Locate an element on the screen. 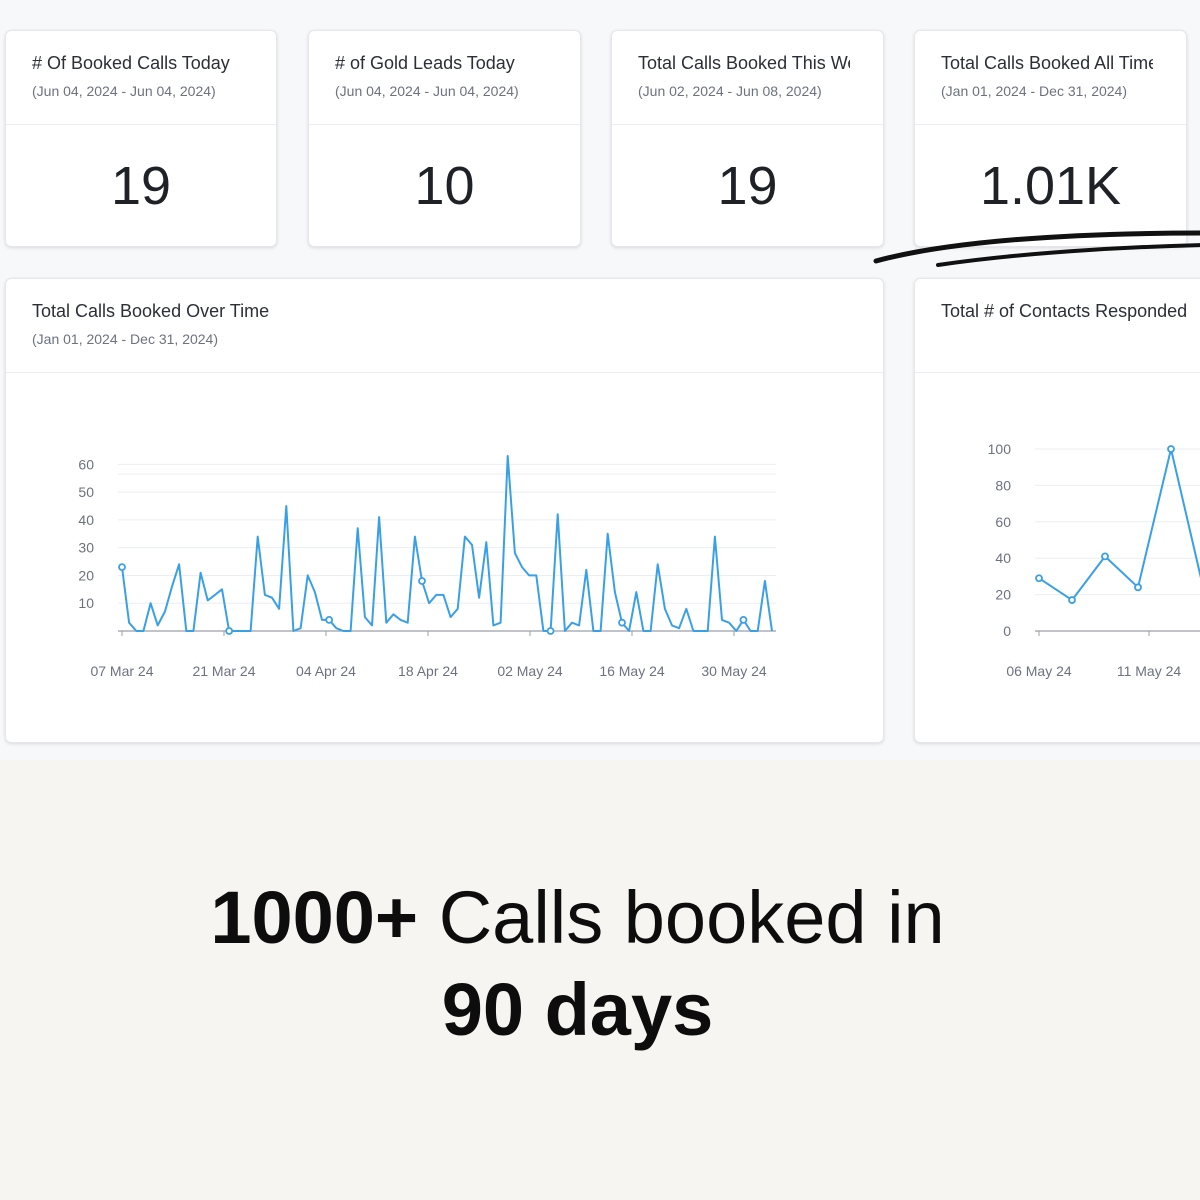 The width and height of the screenshot is (1200, 1200). caption-bold-prefix: 1000+ is located at coordinates (314, 917).